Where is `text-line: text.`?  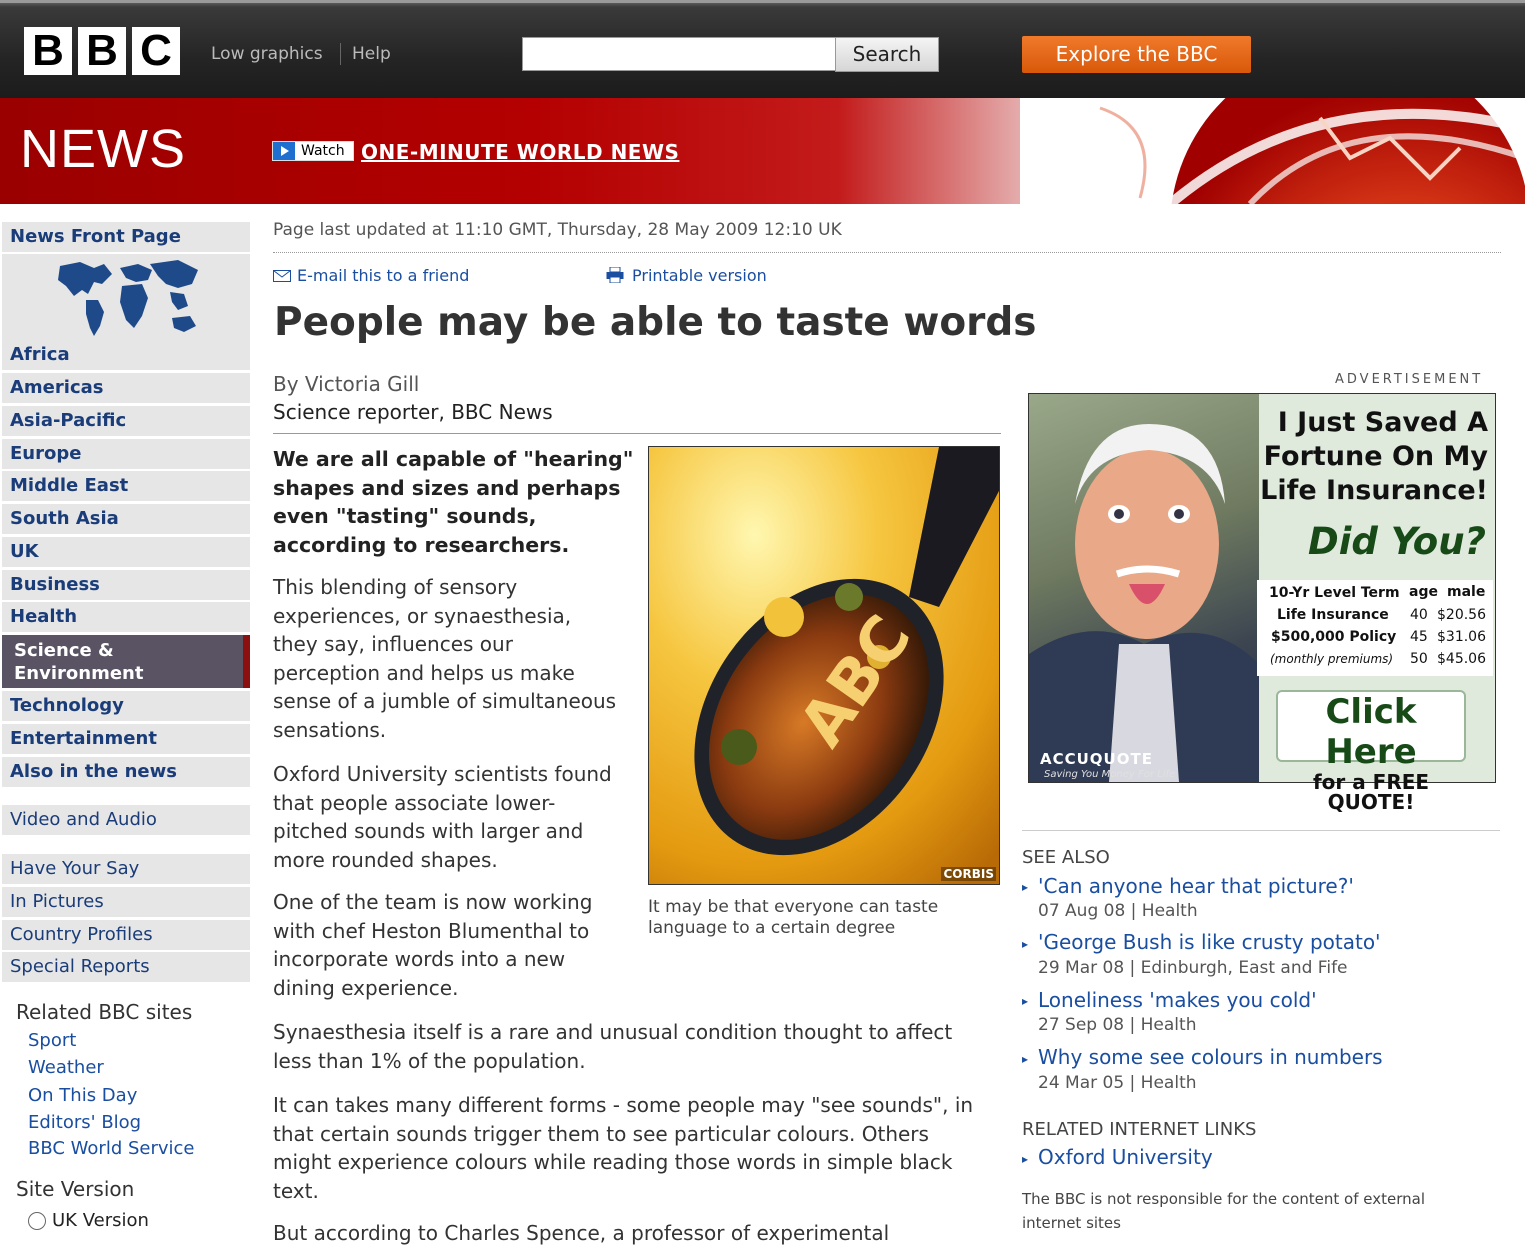
text-line: text. is located at coordinates (296, 1190).